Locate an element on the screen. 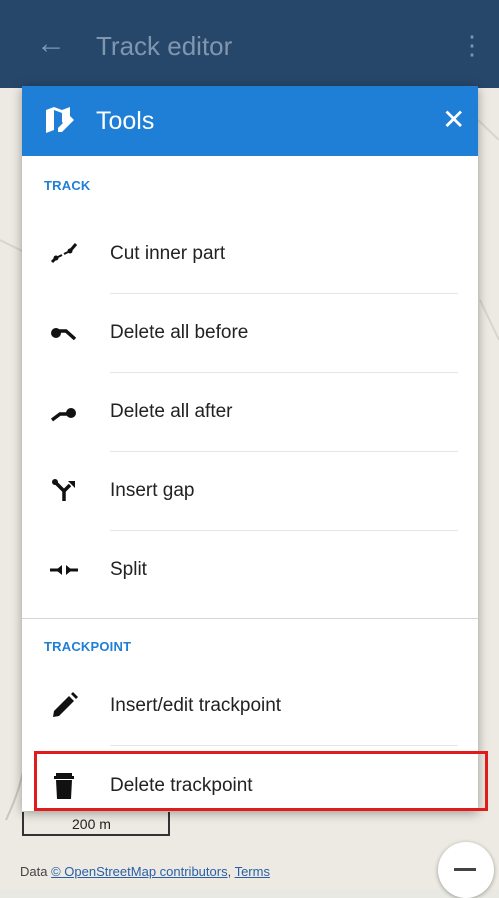 The width and height of the screenshot is (499, 898). menu-item-split: Split is located at coordinates (250, 570).